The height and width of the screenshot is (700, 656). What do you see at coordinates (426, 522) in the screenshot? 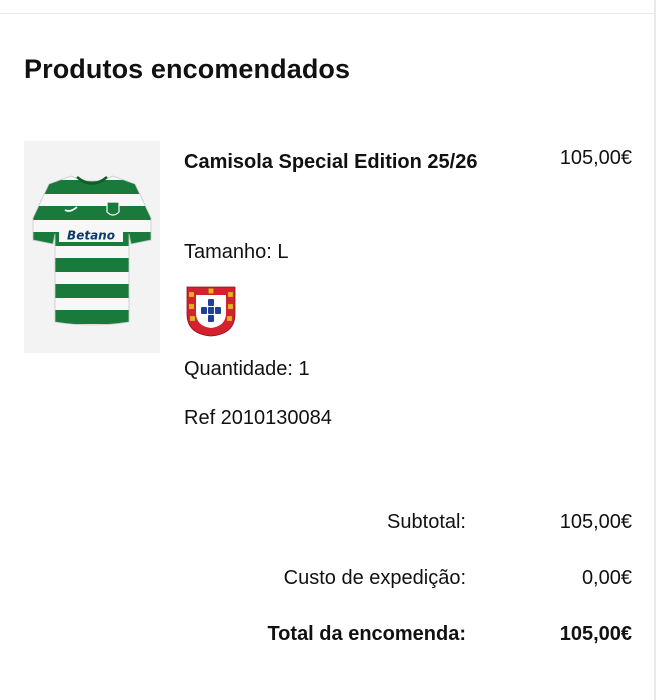
I see `subtotal-label: Subtotal:` at bounding box center [426, 522].